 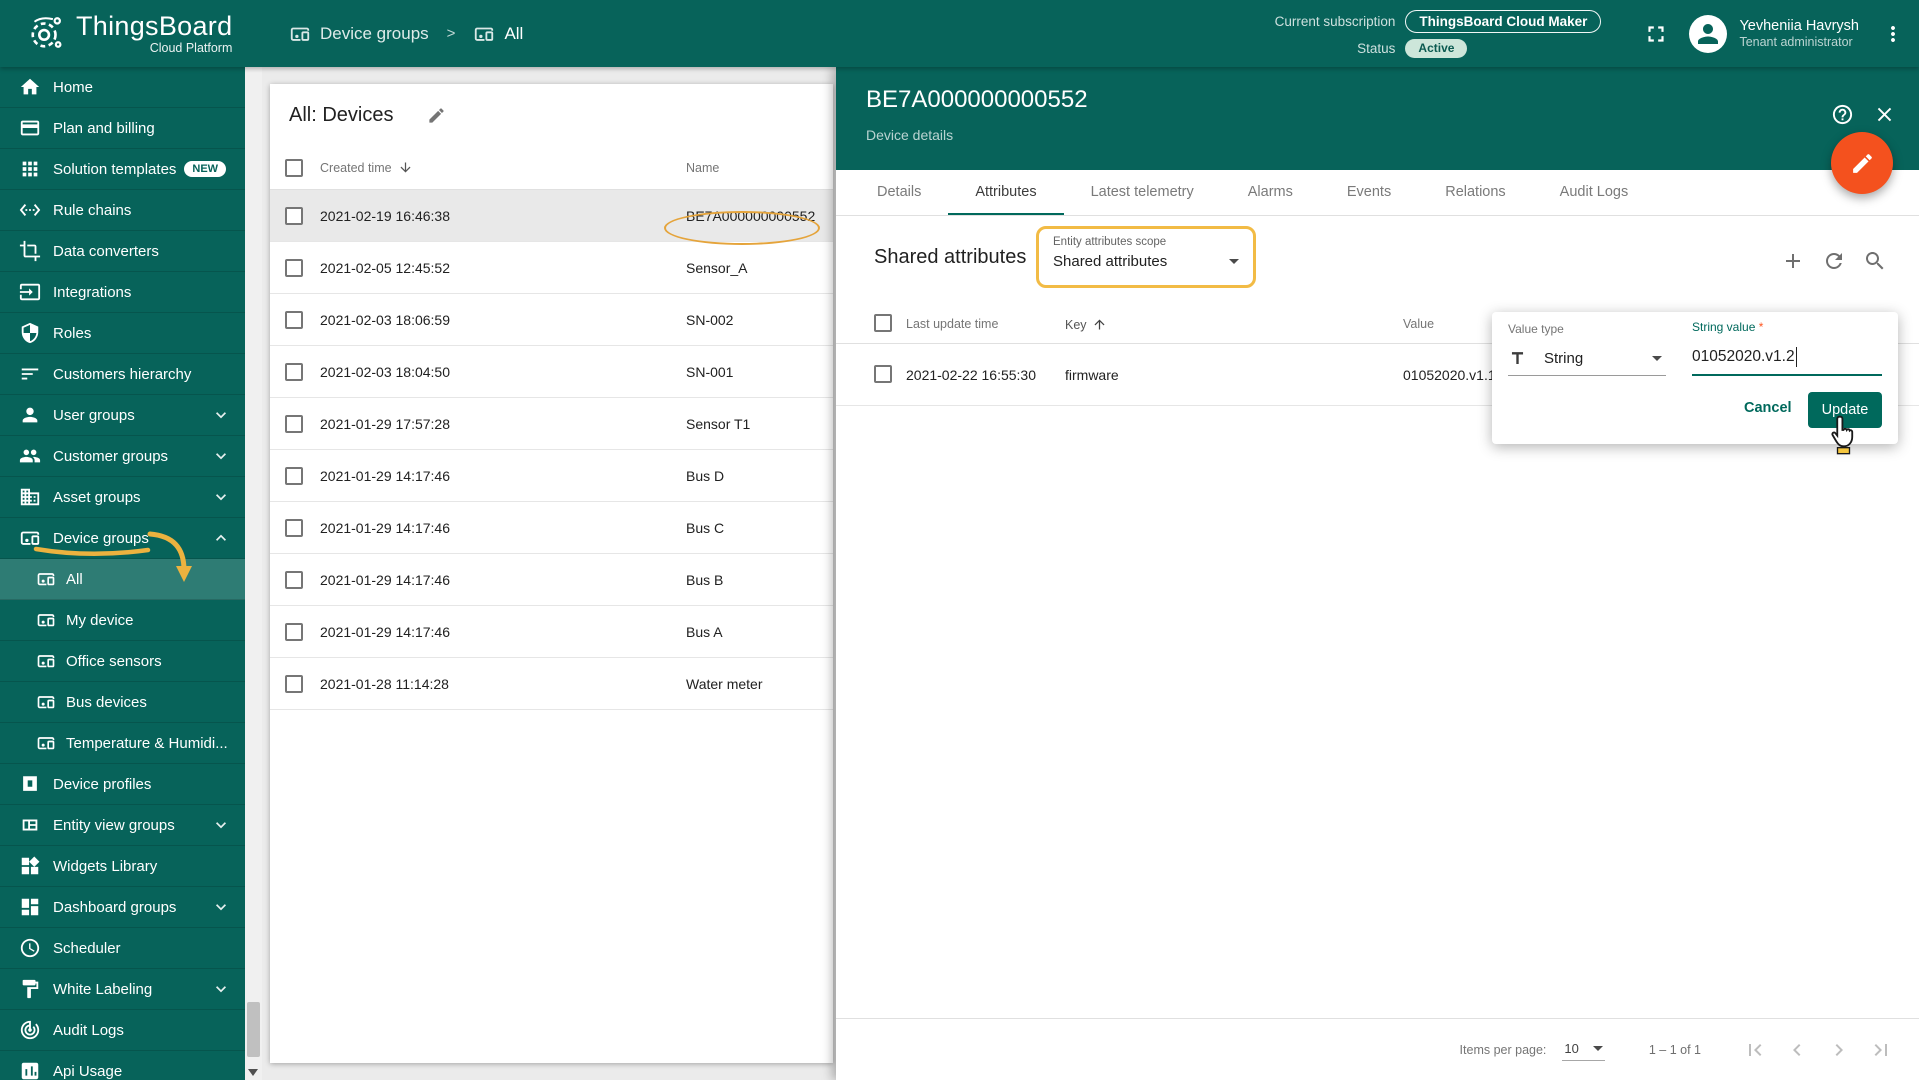 What do you see at coordinates (1587, 359) in the screenshot?
I see `value-type-select: String` at bounding box center [1587, 359].